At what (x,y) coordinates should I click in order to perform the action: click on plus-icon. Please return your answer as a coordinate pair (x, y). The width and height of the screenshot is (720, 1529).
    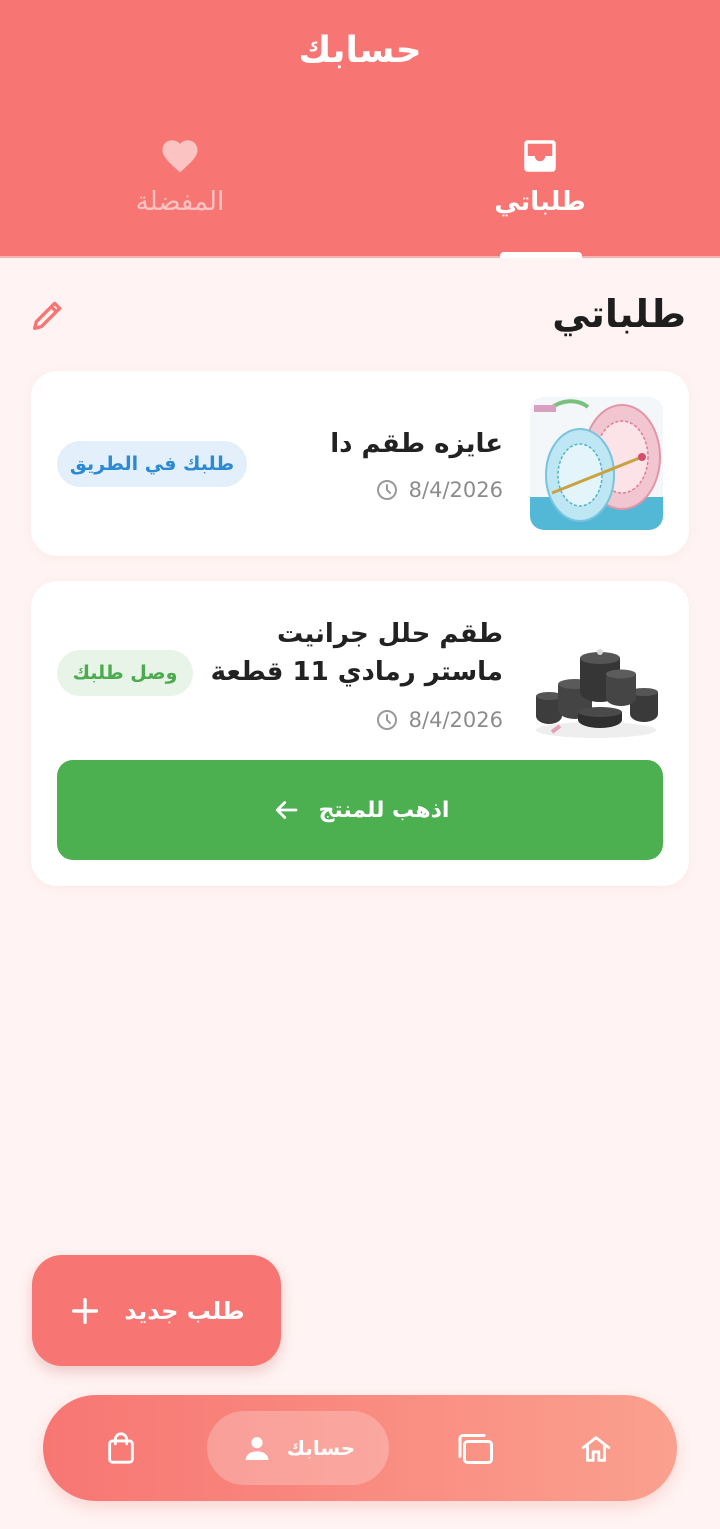
    Looking at the image, I should click on (85, 1310).